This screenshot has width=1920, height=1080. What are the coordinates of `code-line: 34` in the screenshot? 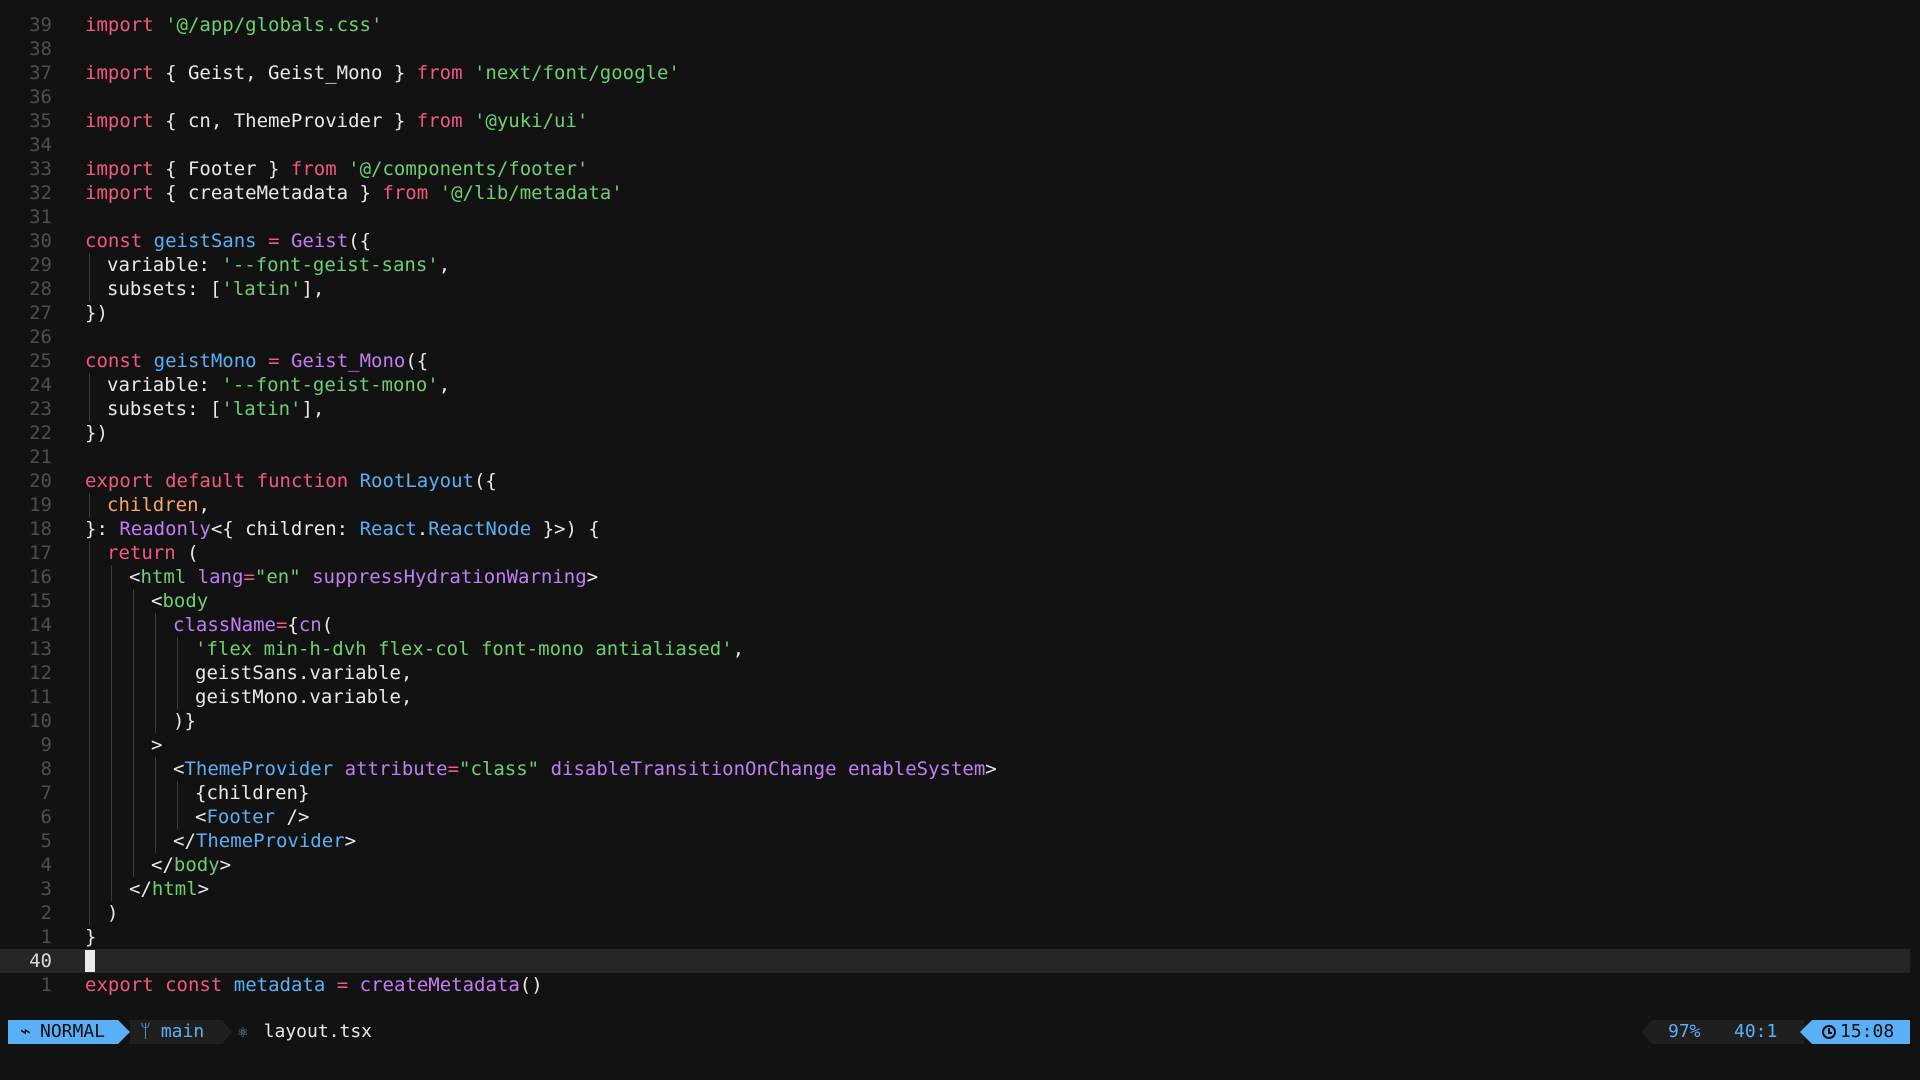 It's located at (955, 145).